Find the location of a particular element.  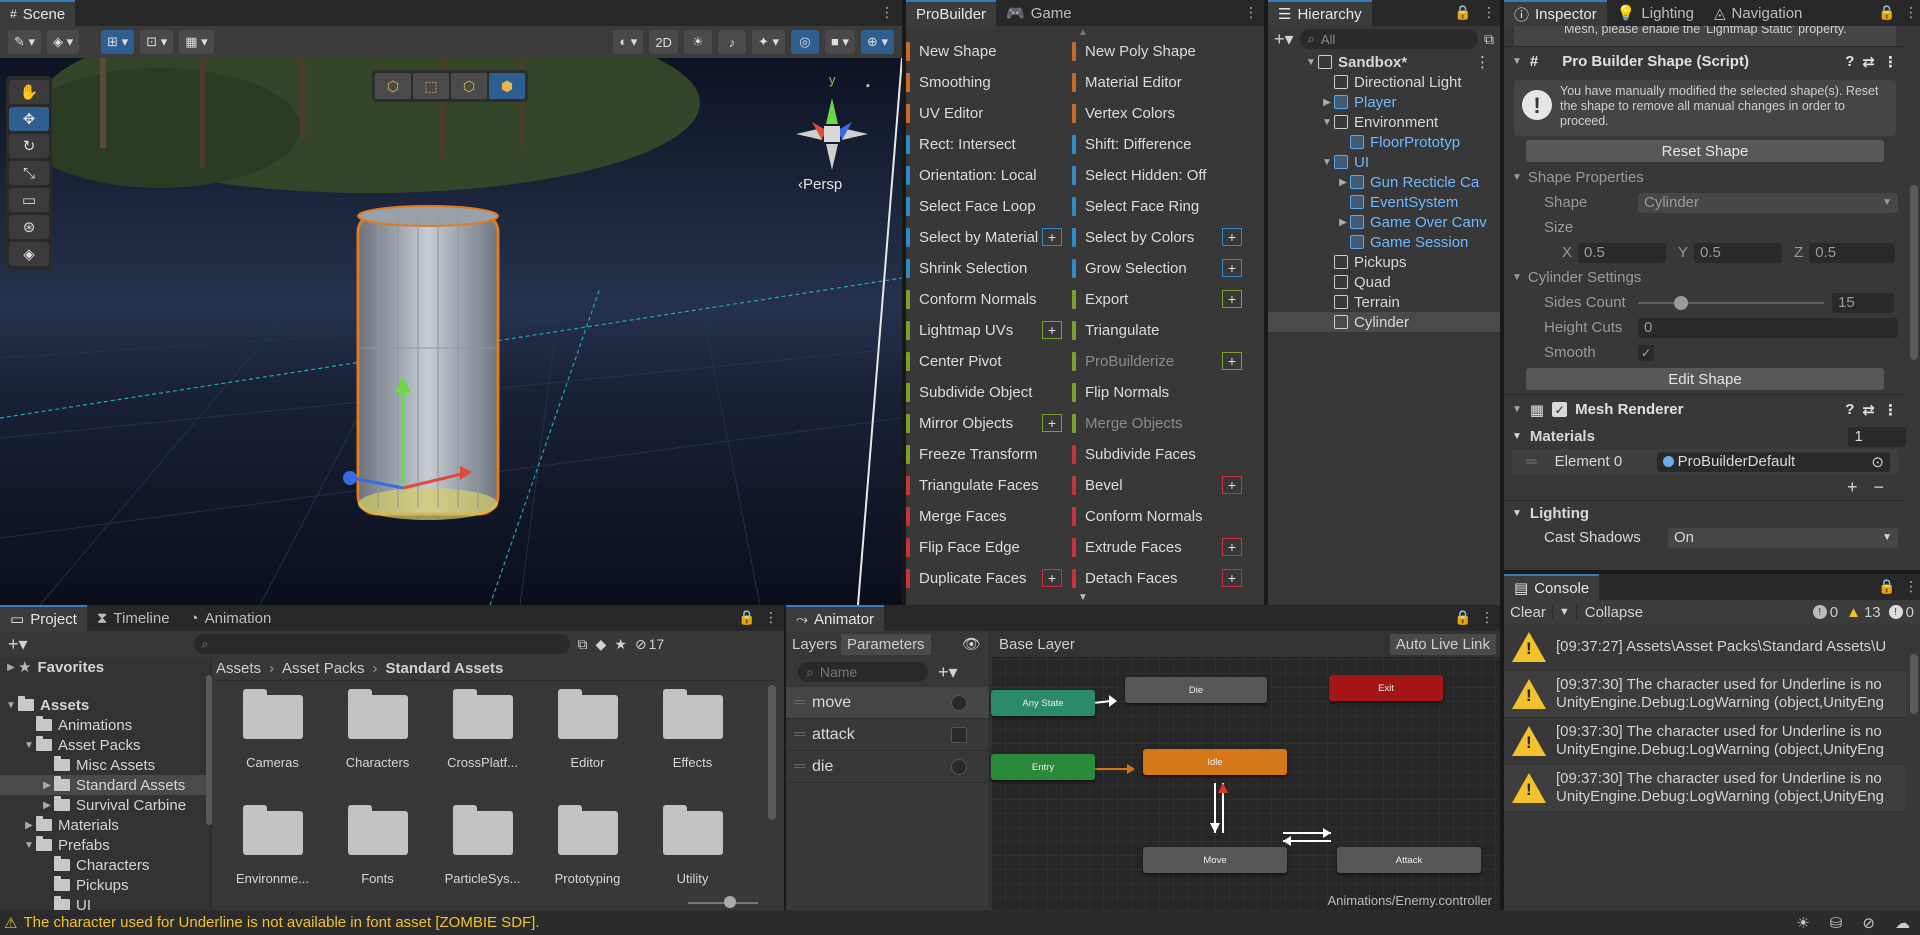

hierarchy-item: Cylinder is located at coordinates (1384, 322).